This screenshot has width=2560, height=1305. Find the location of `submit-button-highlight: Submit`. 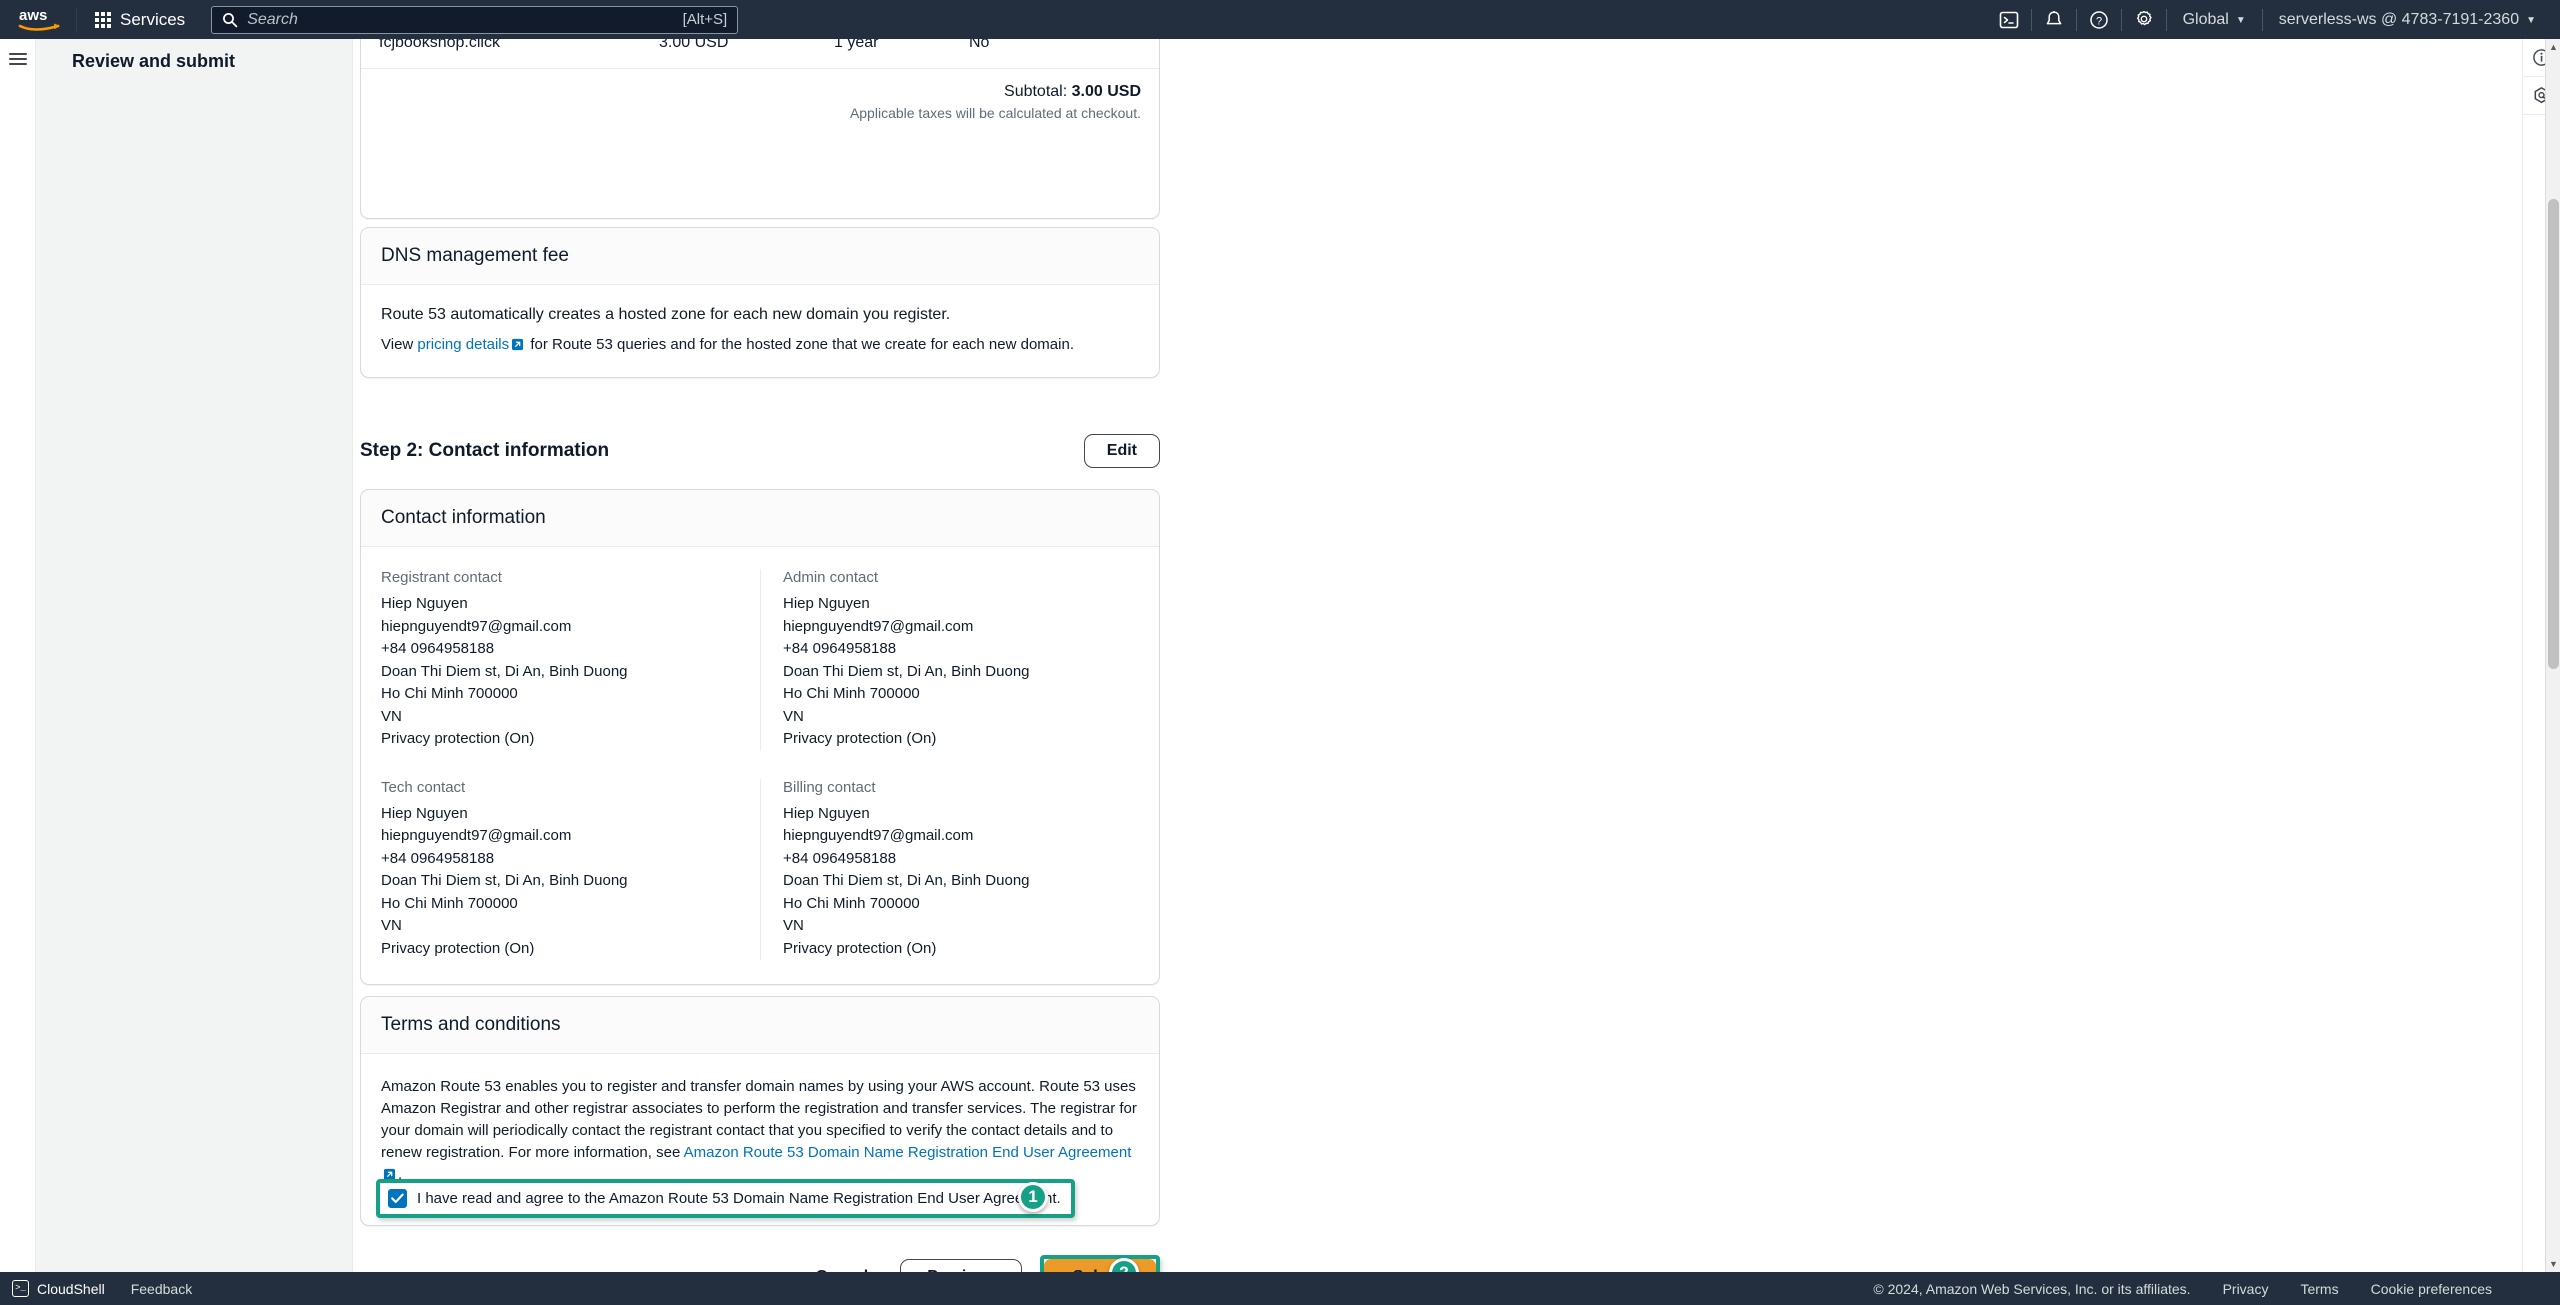

submit-button-highlight: Submit is located at coordinates (1099, 1263).